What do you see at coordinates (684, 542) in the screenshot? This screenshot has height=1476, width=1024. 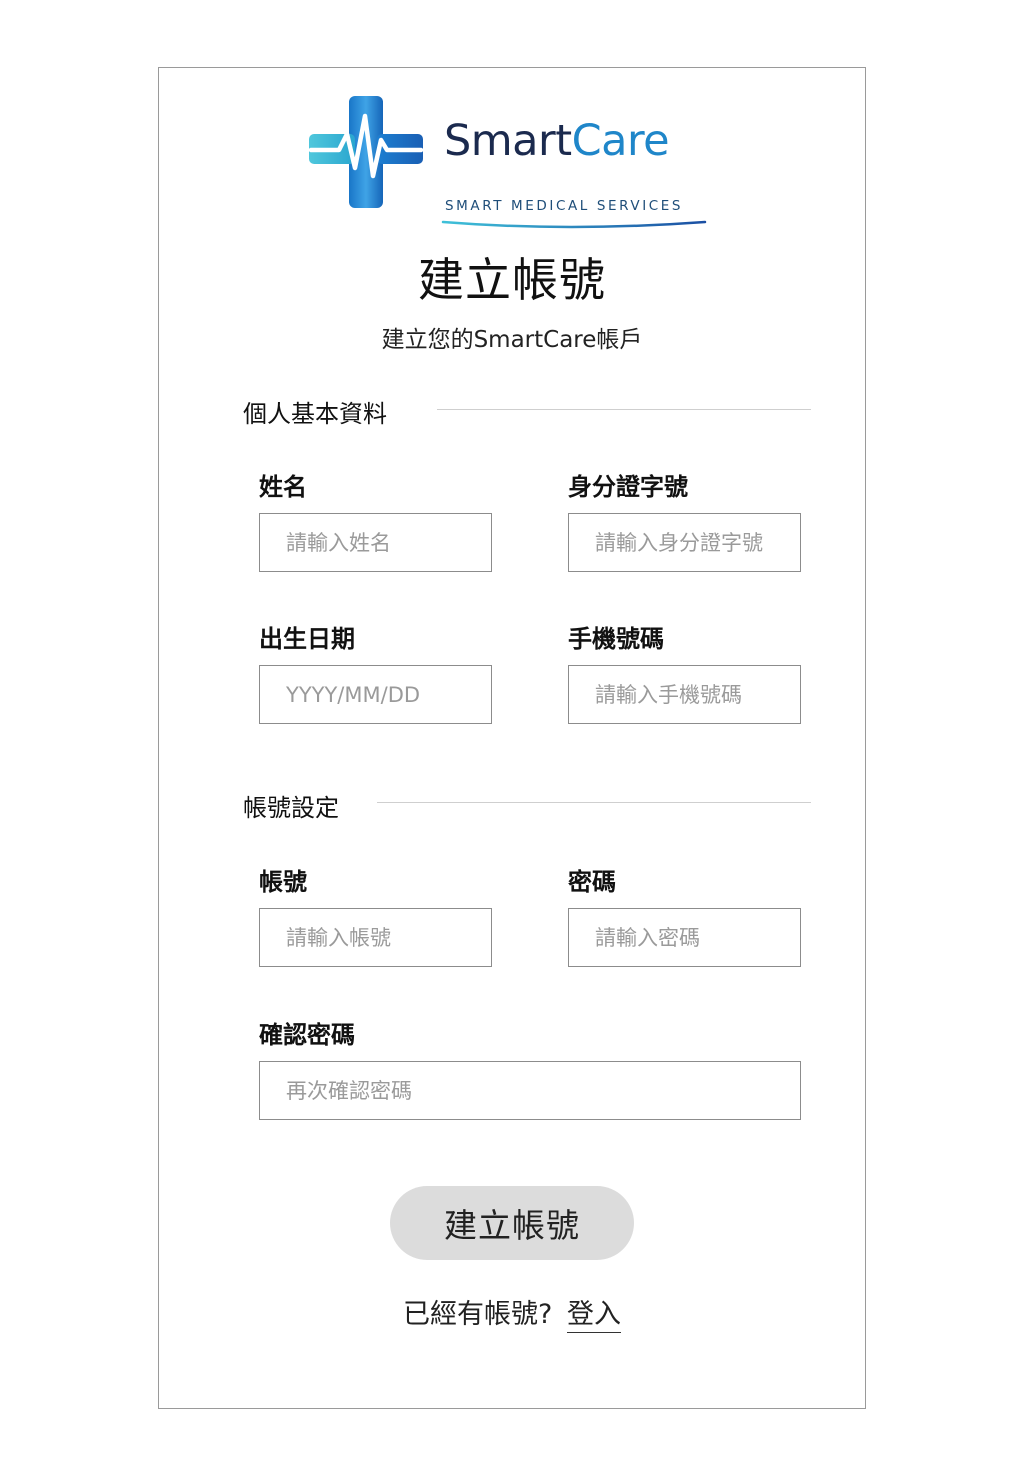 I see `id-number-input` at bounding box center [684, 542].